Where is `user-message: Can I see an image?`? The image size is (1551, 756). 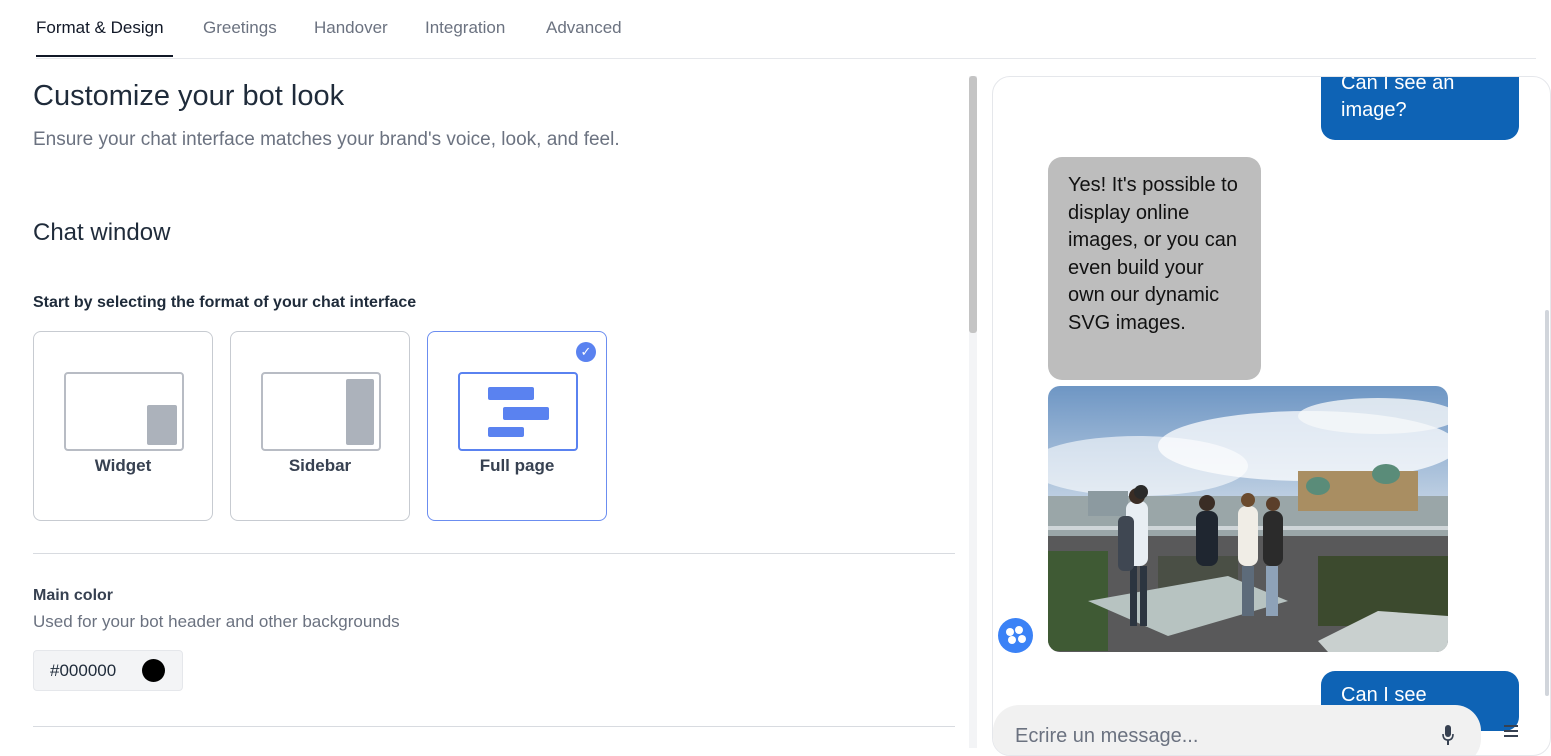
user-message: Can I see an image? is located at coordinates (1420, 108).